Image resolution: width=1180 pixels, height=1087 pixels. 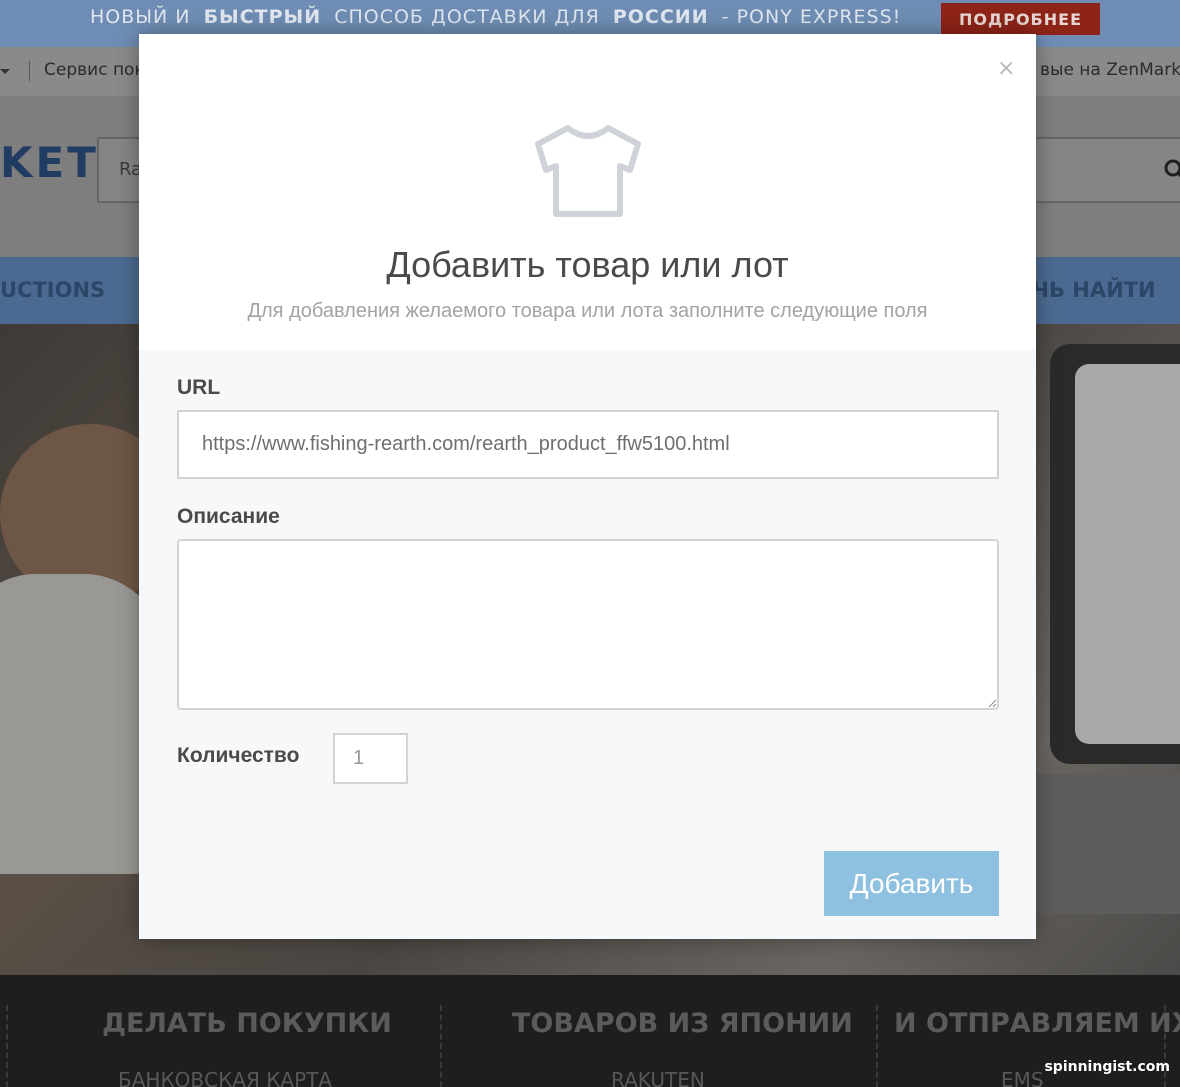 What do you see at coordinates (588, 171) in the screenshot?
I see `tshirt-icon` at bounding box center [588, 171].